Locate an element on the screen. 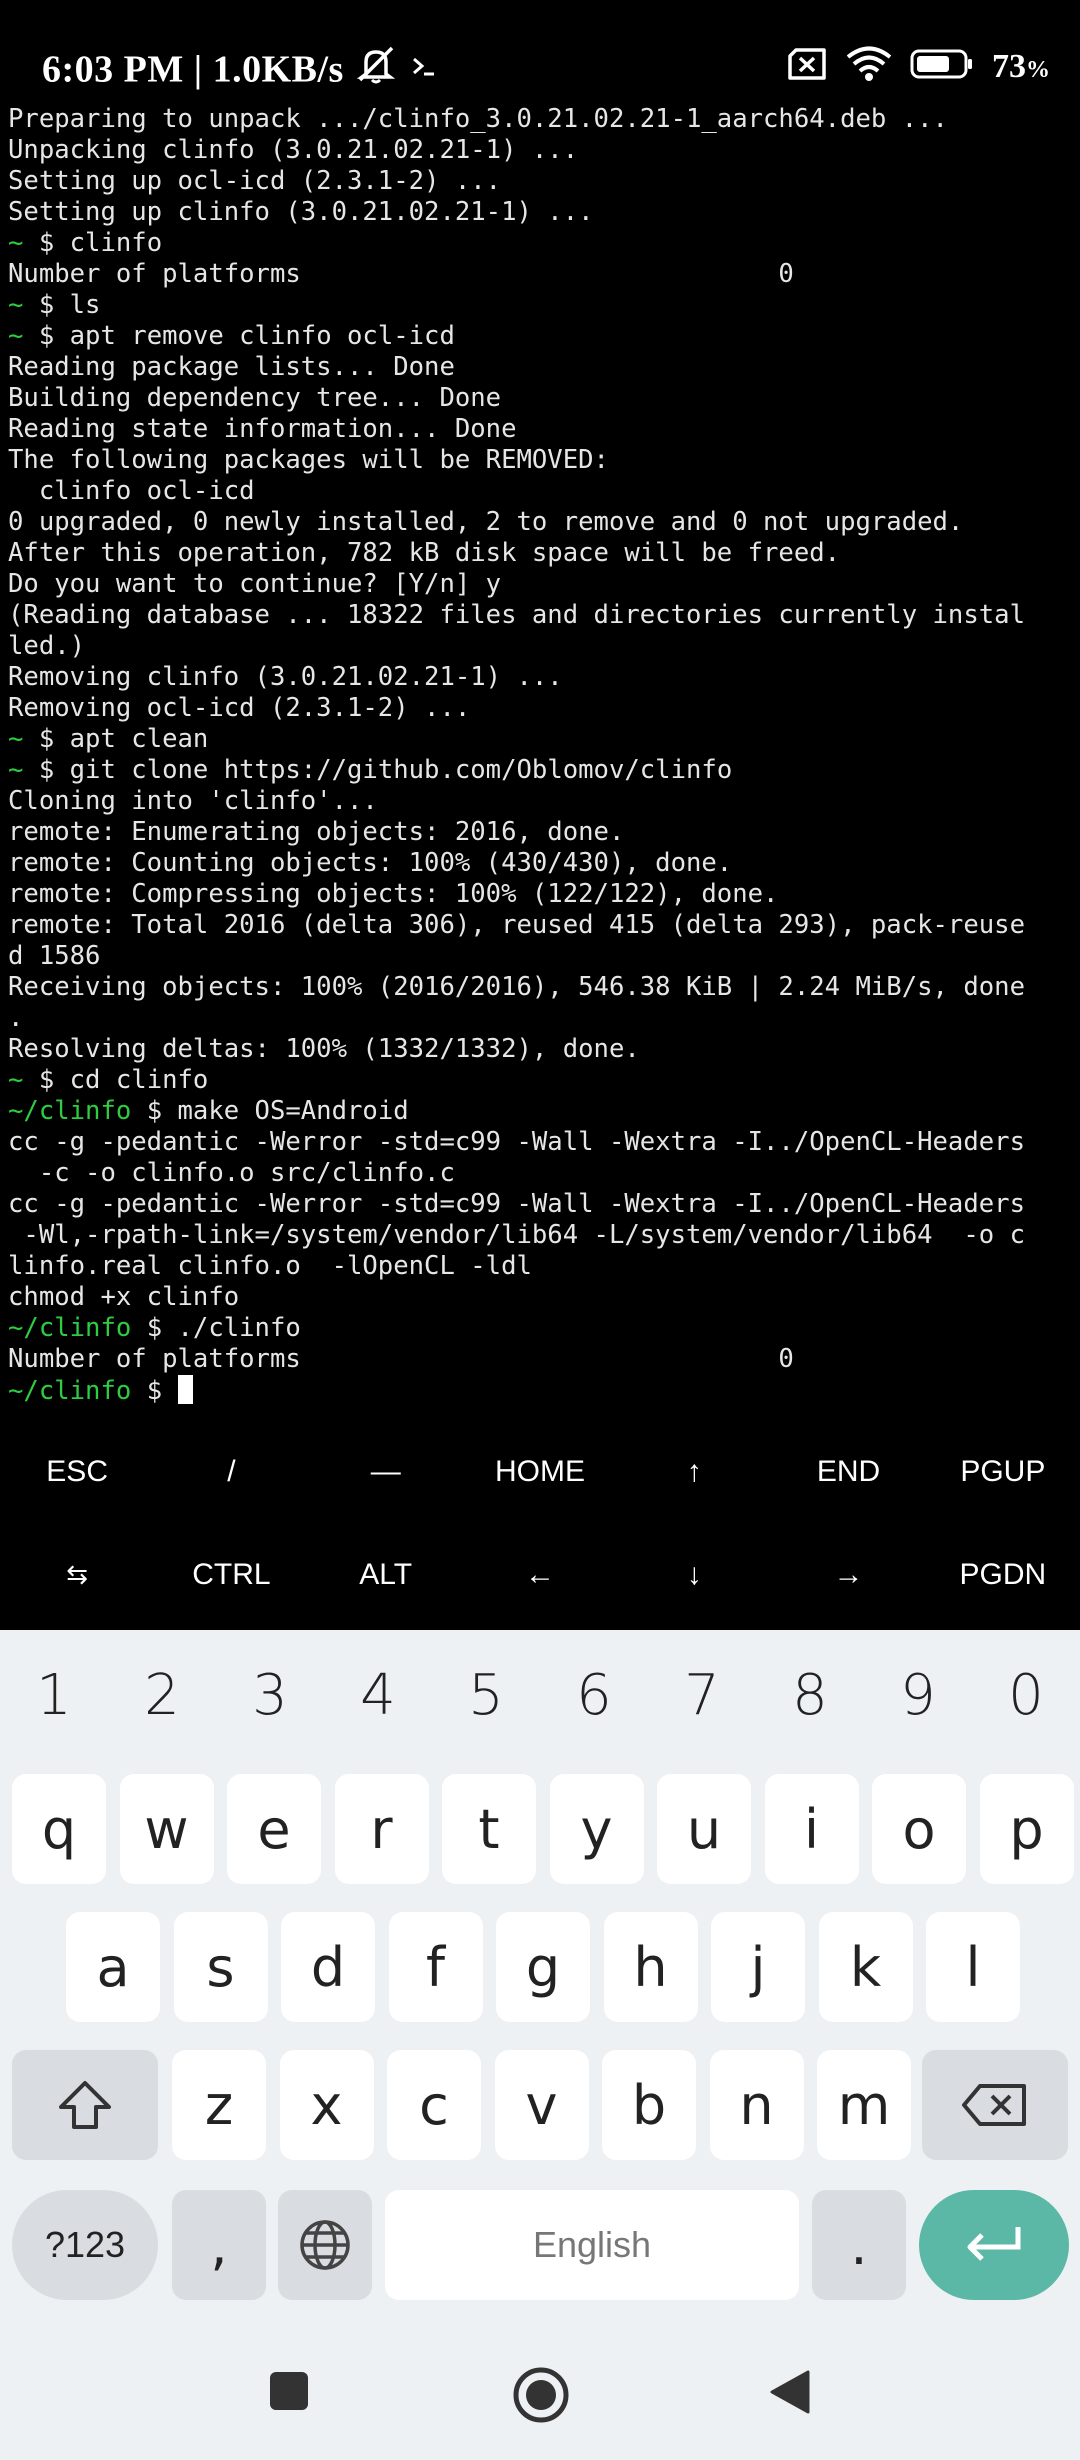  number-key-0: 0 is located at coordinates (1026, 1695).